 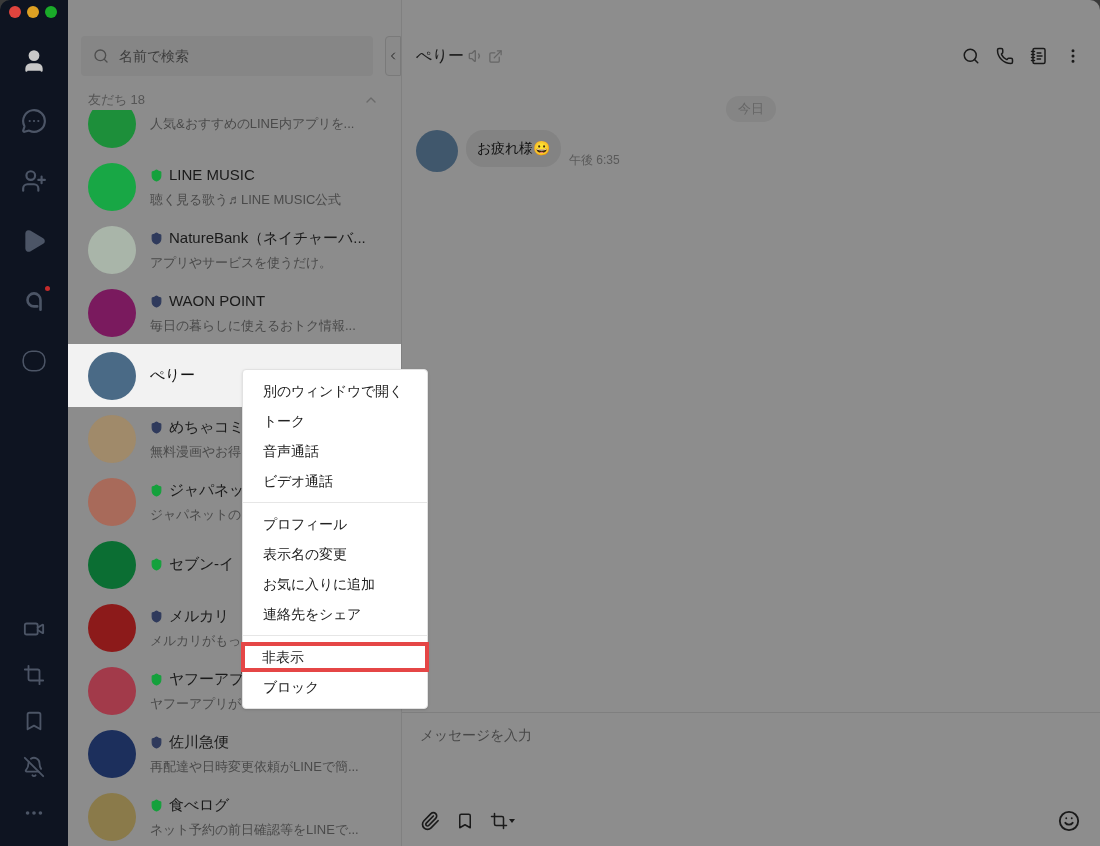 I want to click on contact-name: 食べログ, so click(x=199, y=805).